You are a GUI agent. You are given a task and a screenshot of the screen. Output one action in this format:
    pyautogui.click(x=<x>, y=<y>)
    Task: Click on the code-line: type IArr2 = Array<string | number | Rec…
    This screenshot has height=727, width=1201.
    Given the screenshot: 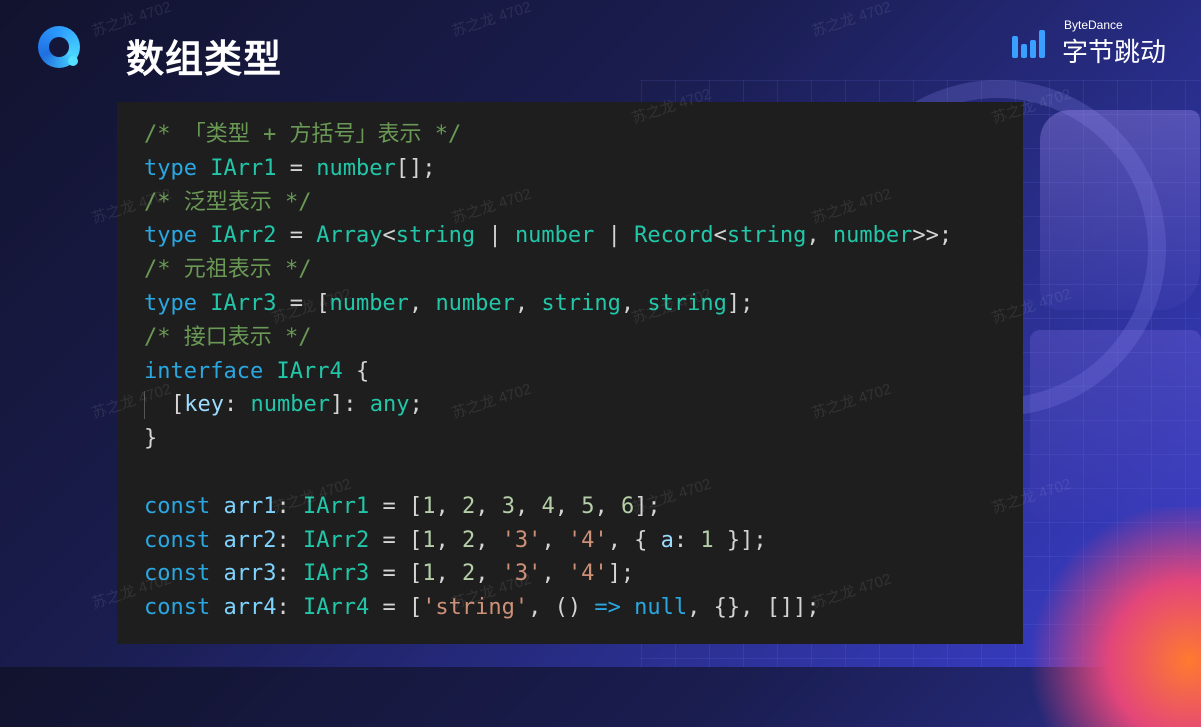 What is the action you would take?
    pyautogui.click(x=548, y=236)
    